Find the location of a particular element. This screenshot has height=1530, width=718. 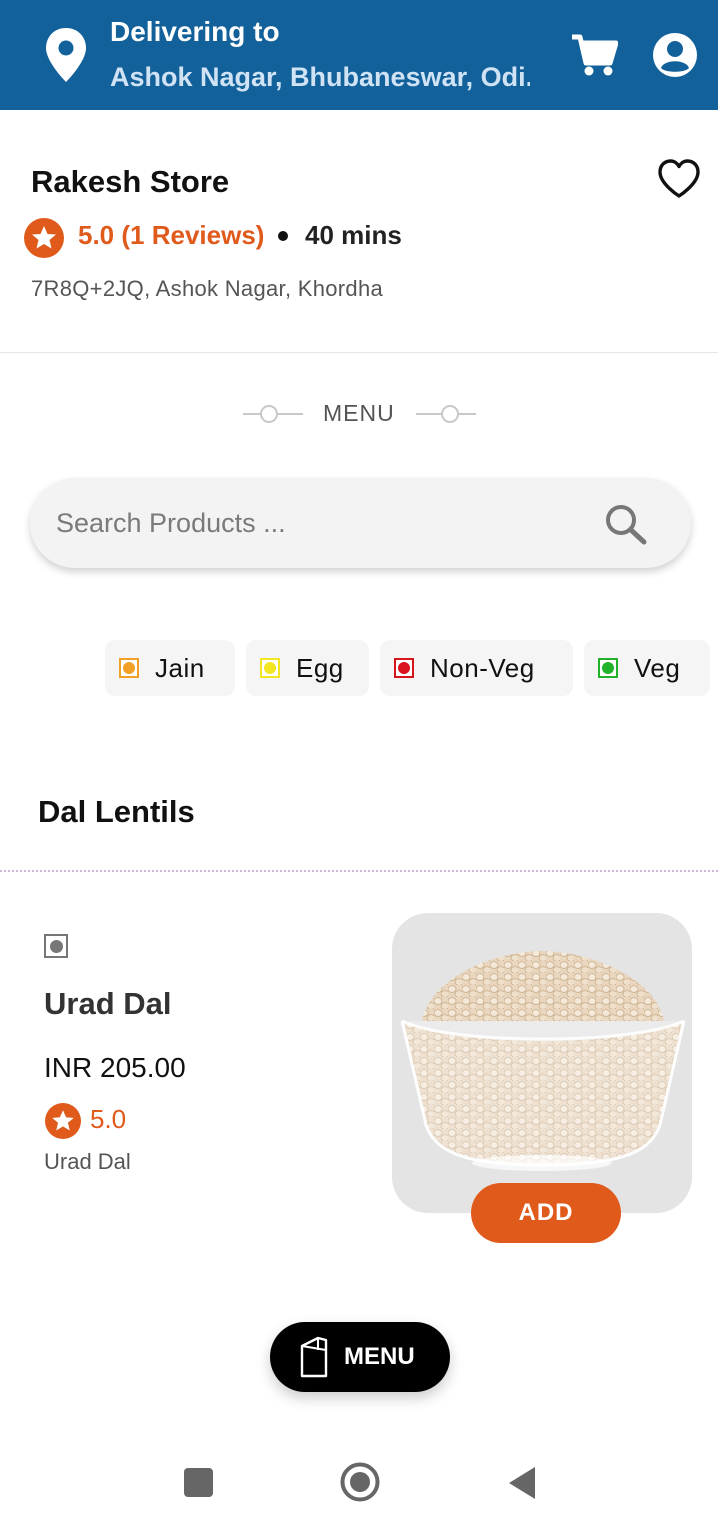

floating-menu-button: MENU is located at coordinates (360, 1357).